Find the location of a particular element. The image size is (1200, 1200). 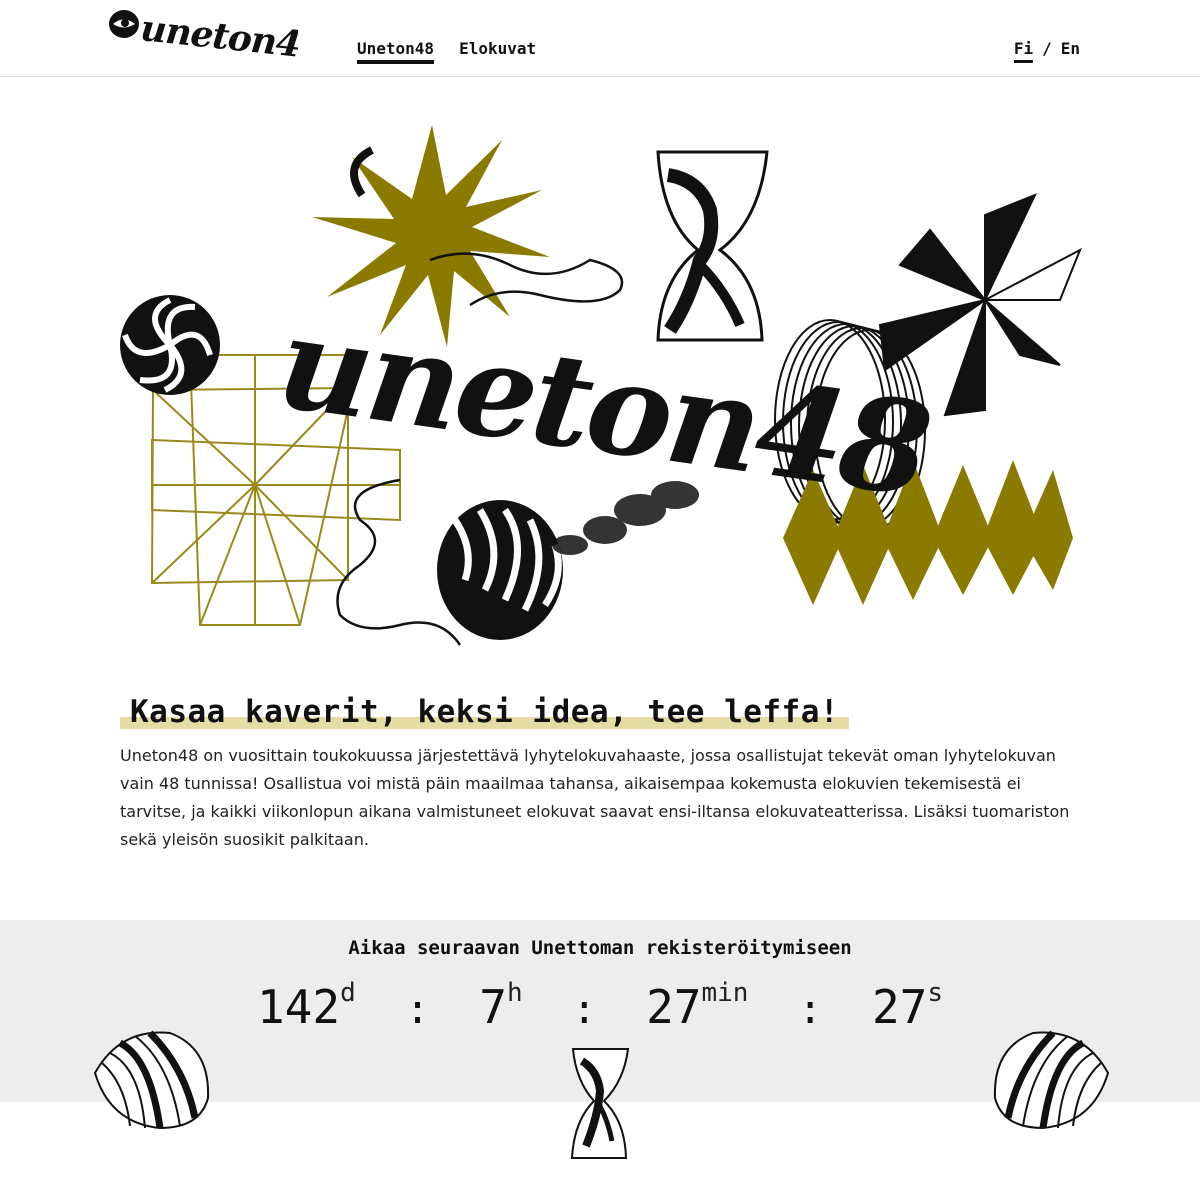

site-logo: uneton48 is located at coordinates (216, 36).